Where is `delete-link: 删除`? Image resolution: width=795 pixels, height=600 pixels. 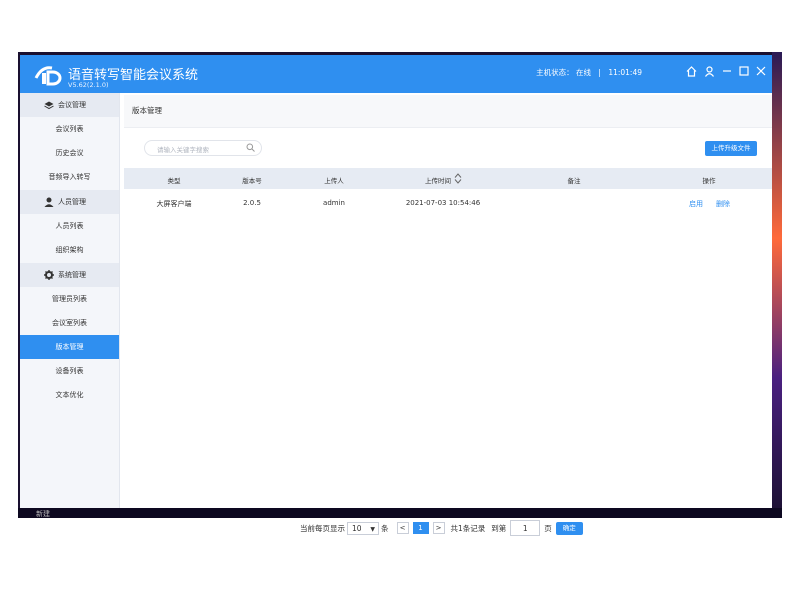 delete-link: 删除 is located at coordinates (723, 204).